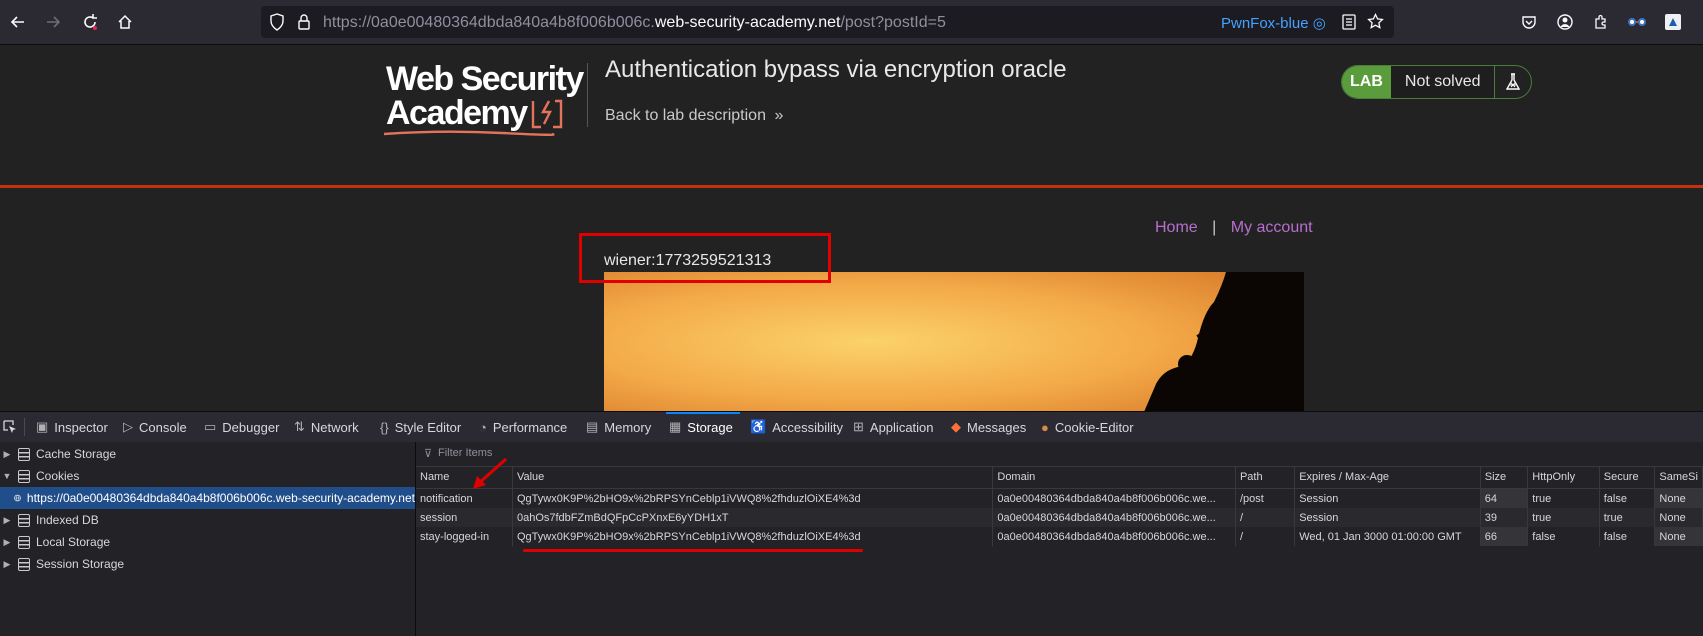  I want to click on cell: Wed, 01 Jan 3000 01:00:00 GMT, so click(1387, 536).